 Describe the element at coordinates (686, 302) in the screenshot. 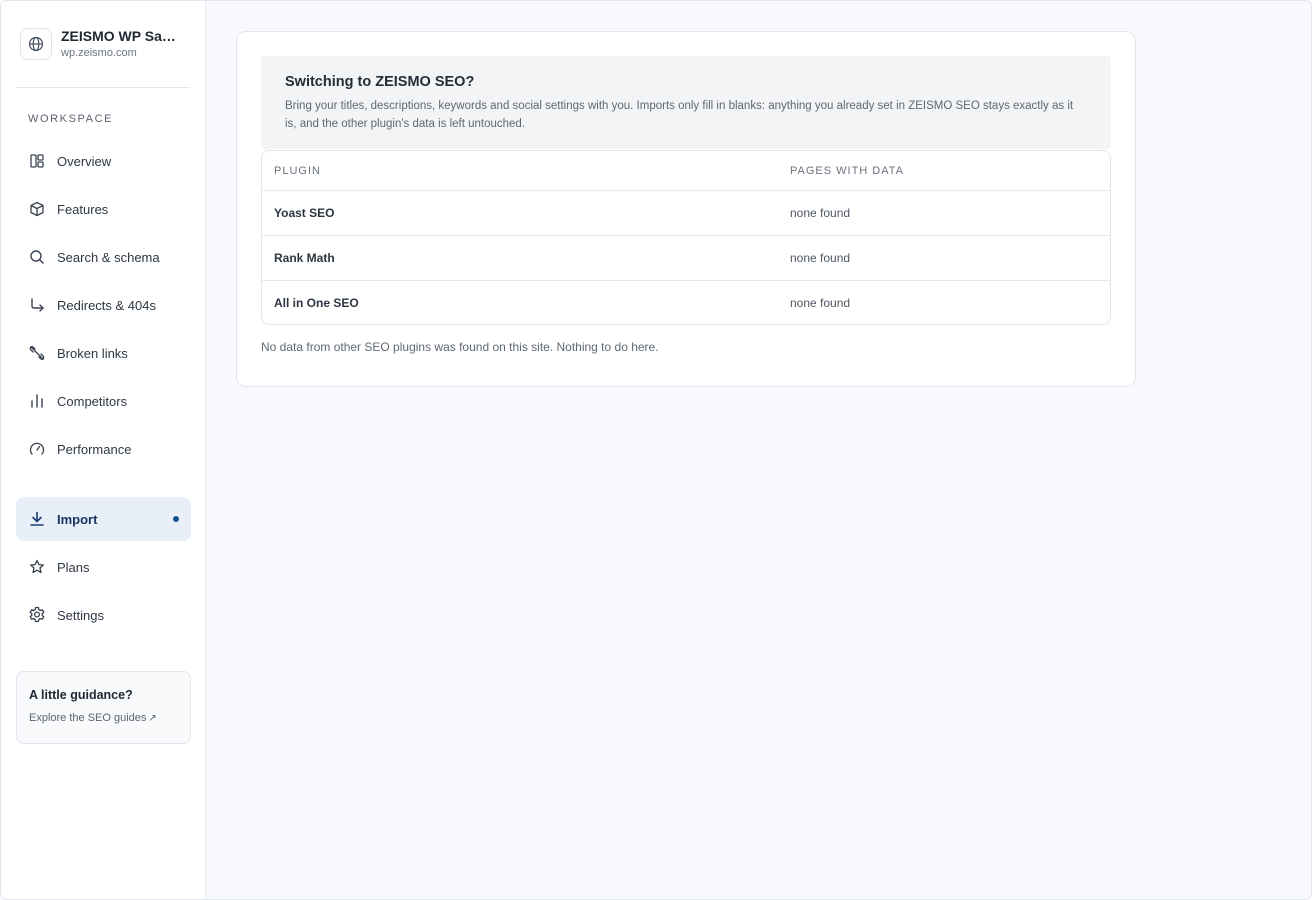

I see `table-row: All in One SEO none found` at that location.